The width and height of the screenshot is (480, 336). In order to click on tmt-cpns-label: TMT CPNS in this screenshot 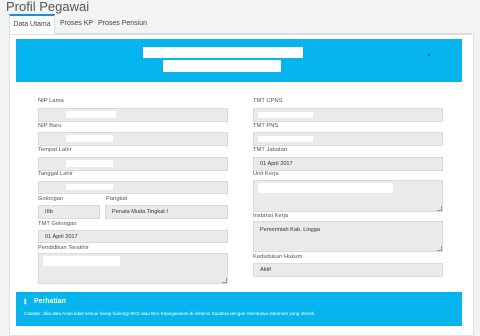, I will do `click(268, 101)`.